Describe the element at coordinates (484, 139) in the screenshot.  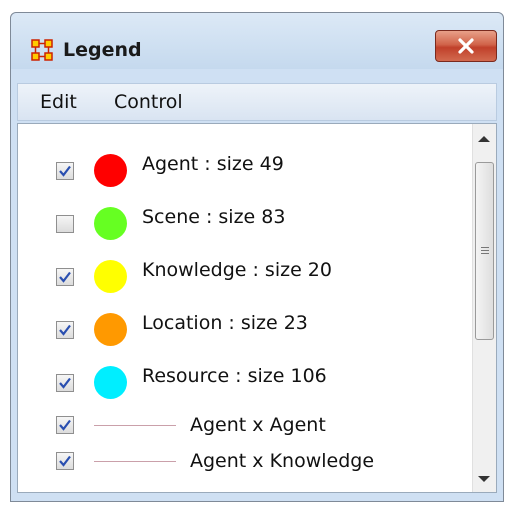
I see `scroll-up-arrow-icon` at that location.